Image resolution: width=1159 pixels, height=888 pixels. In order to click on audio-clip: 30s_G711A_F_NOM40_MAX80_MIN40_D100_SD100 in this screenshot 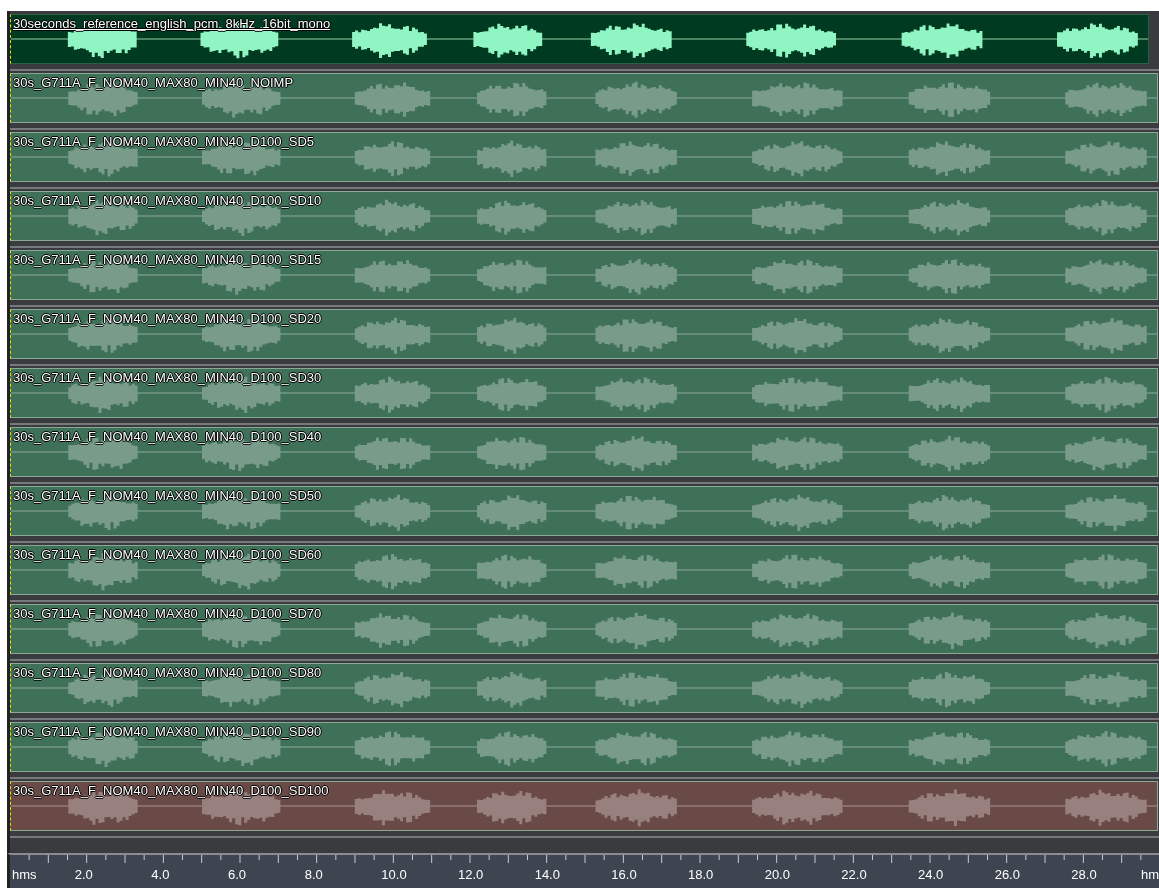, I will do `click(584, 806)`.